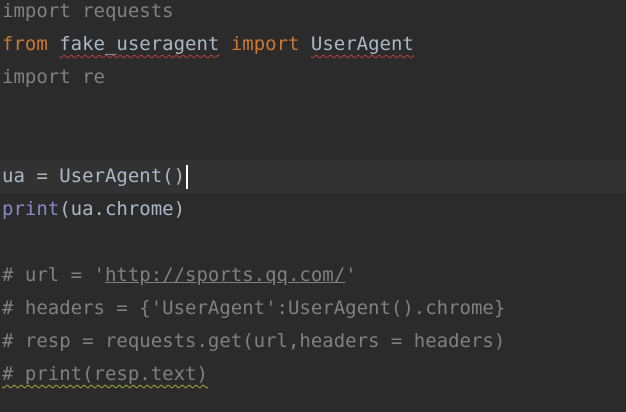 Image resolution: width=626 pixels, height=412 pixels. What do you see at coordinates (87, 77) in the screenshot?
I see `module-name: re` at bounding box center [87, 77].